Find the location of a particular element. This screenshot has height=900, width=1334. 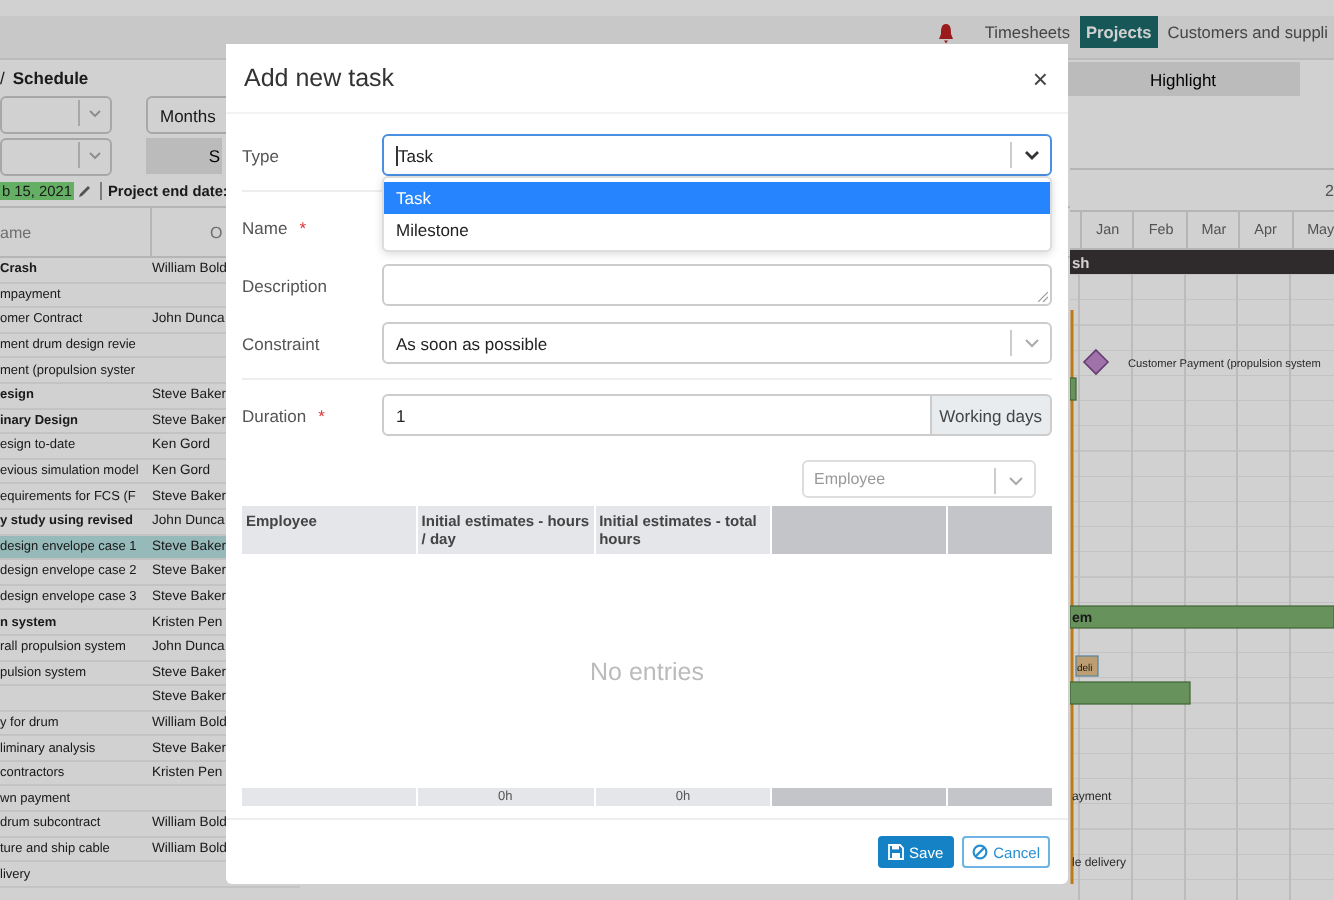

dialog-title: Add new task is located at coordinates (319, 78).